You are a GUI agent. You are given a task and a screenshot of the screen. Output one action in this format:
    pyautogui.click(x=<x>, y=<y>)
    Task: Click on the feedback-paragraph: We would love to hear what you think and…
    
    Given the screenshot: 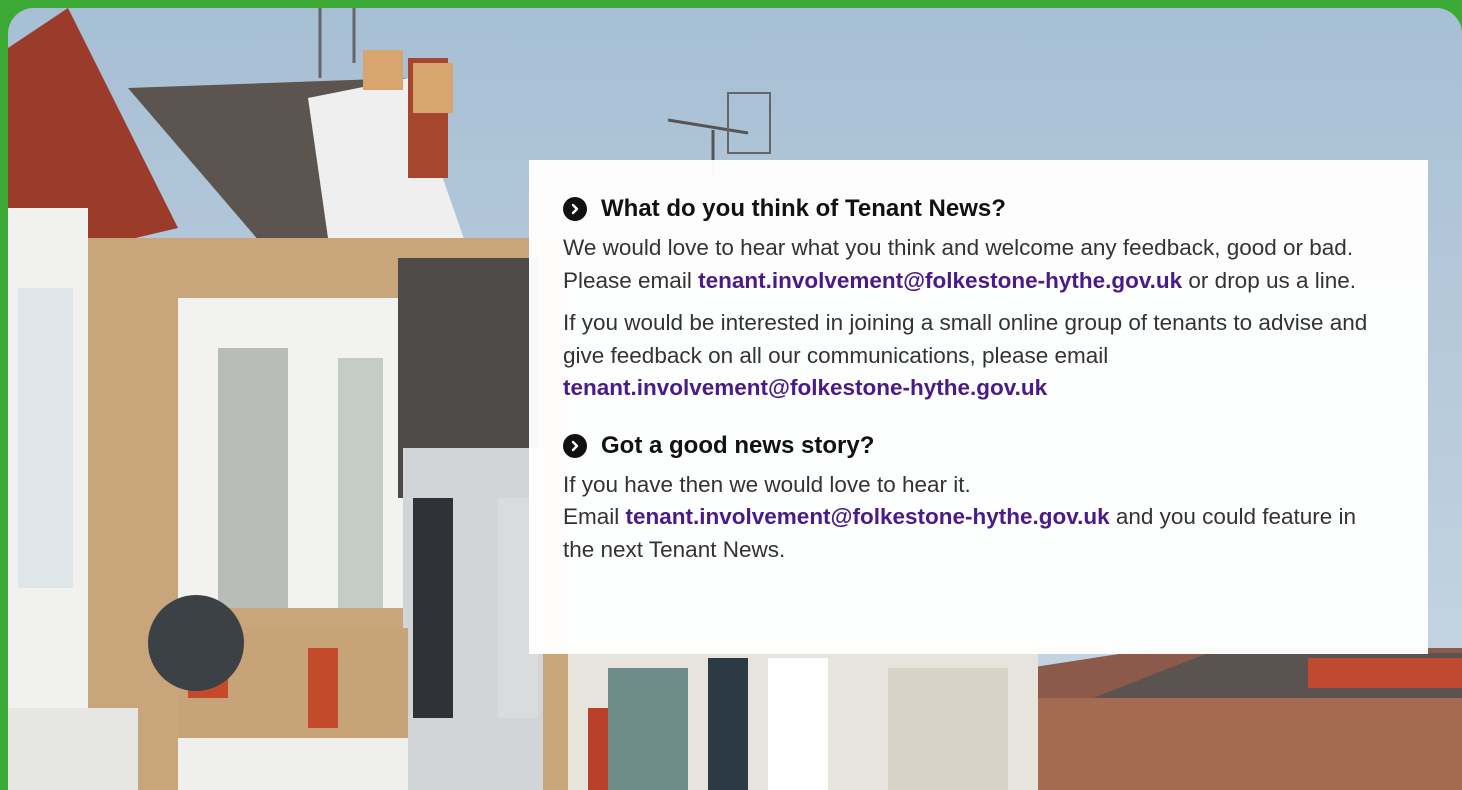 What is the action you would take?
    pyautogui.click(x=977, y=264)
    